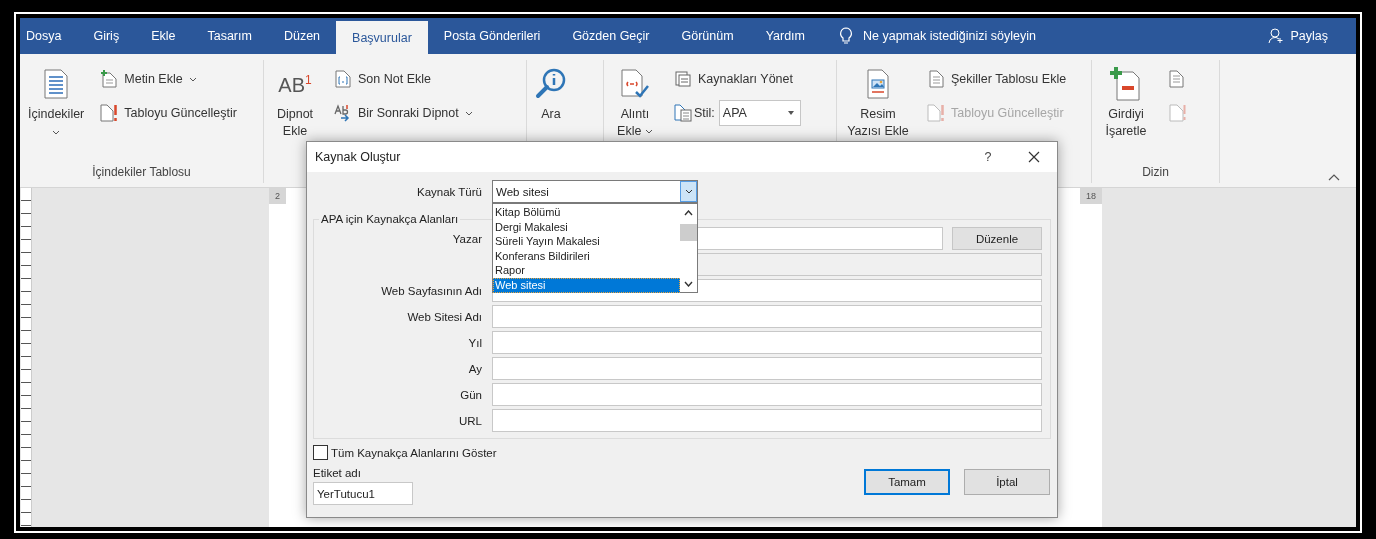  I want to click on ribbon-tab: Giriş, so click(106, 36).